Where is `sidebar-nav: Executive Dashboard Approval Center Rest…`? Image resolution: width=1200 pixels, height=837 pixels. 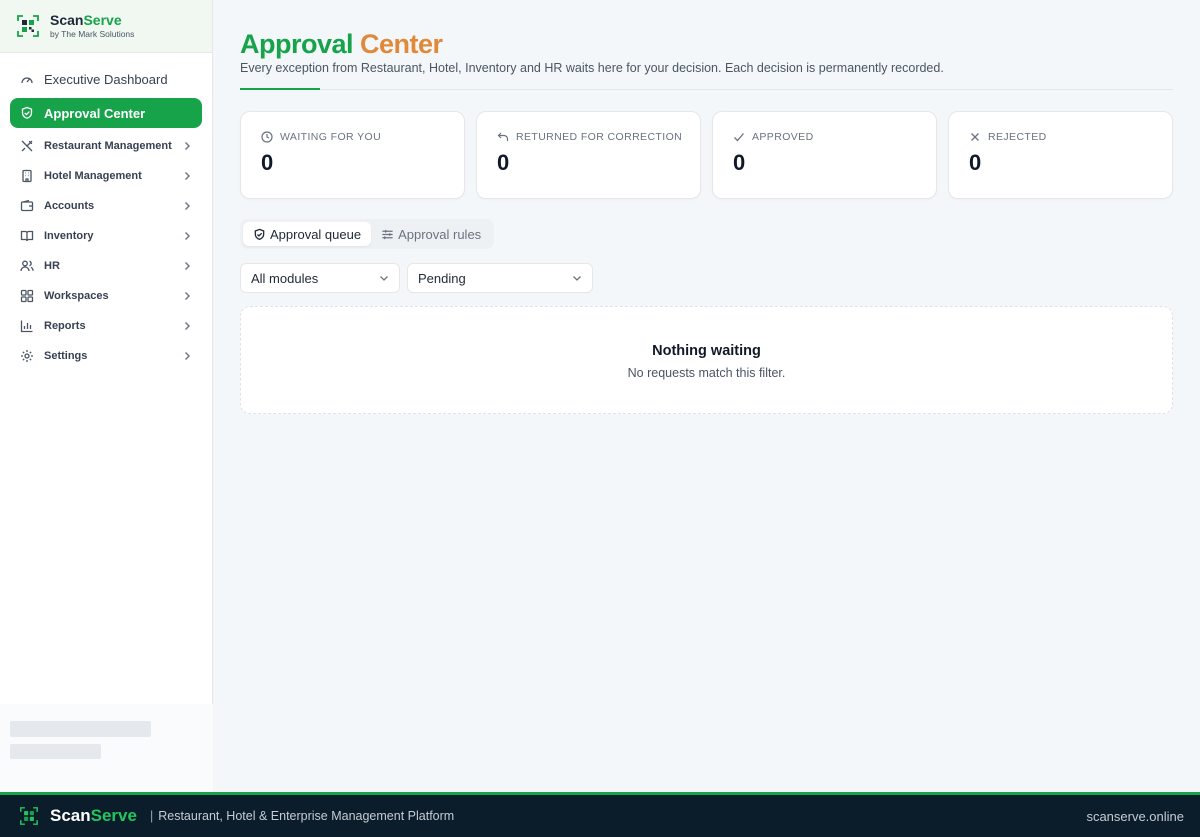 sidebar-nav: Executive Dashboard Approval Center Rest… is located at coordinates (106, 212).